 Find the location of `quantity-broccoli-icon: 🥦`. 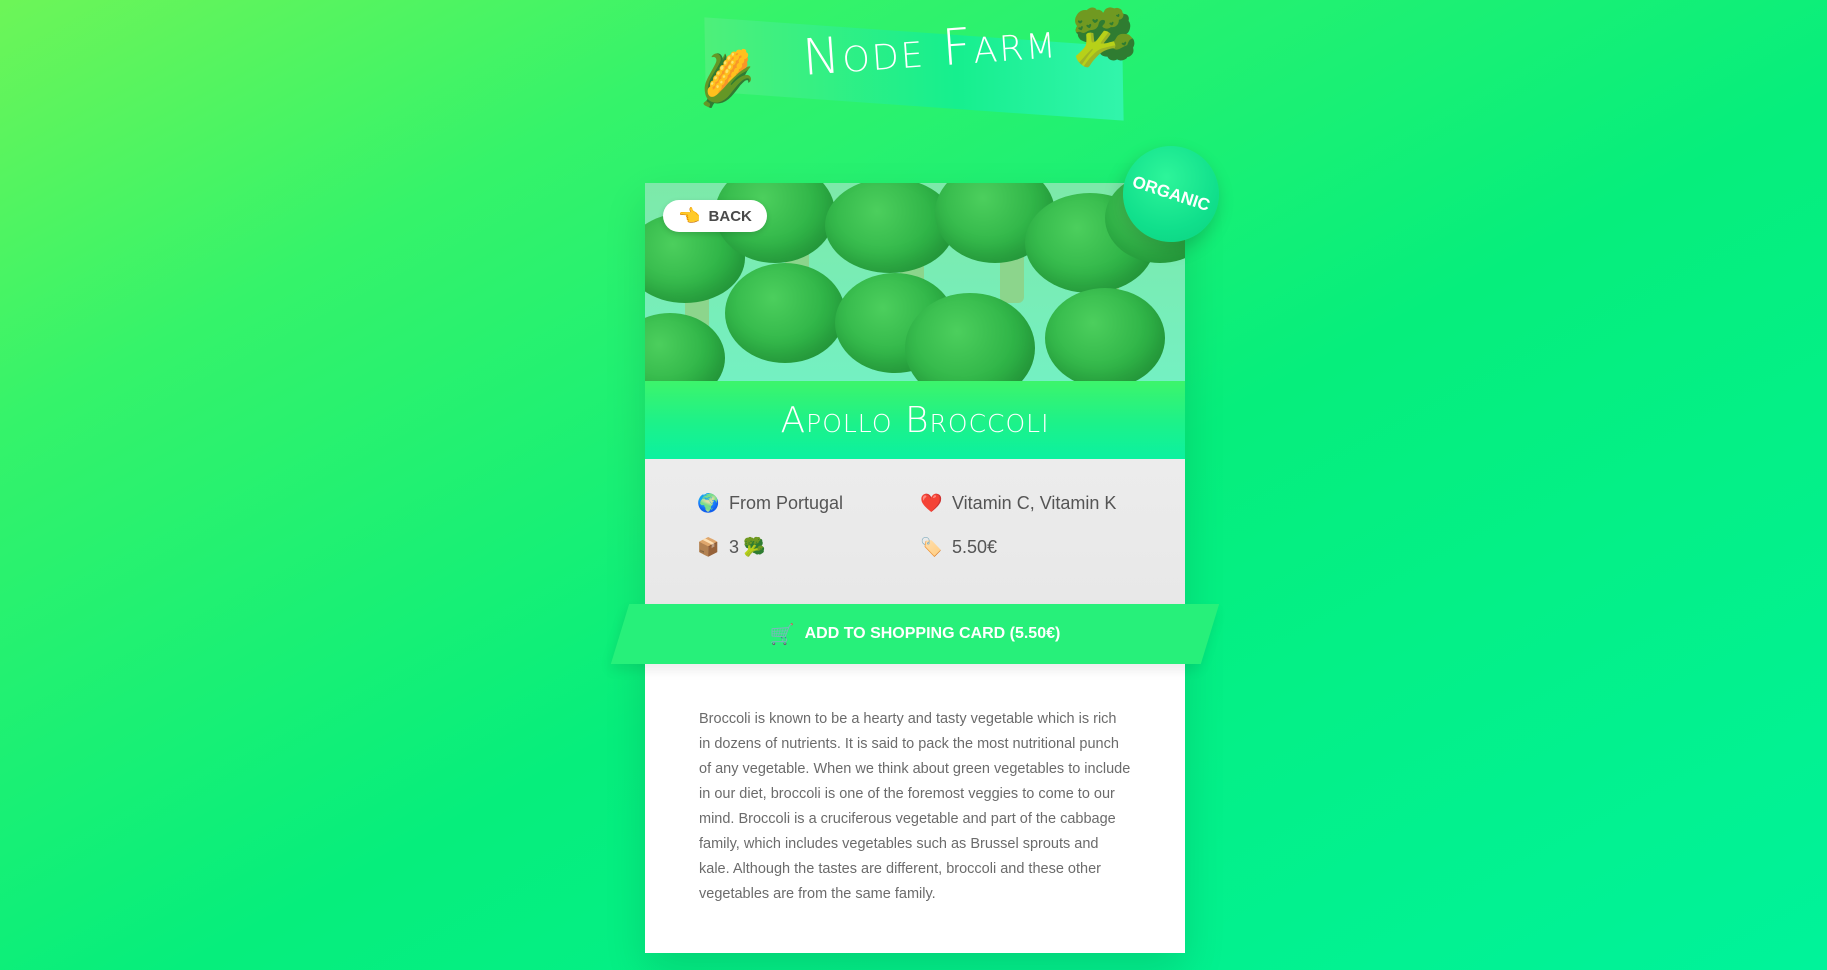

quantity-broccoli-icon: 🥦 is located at coordinates (754, 547).